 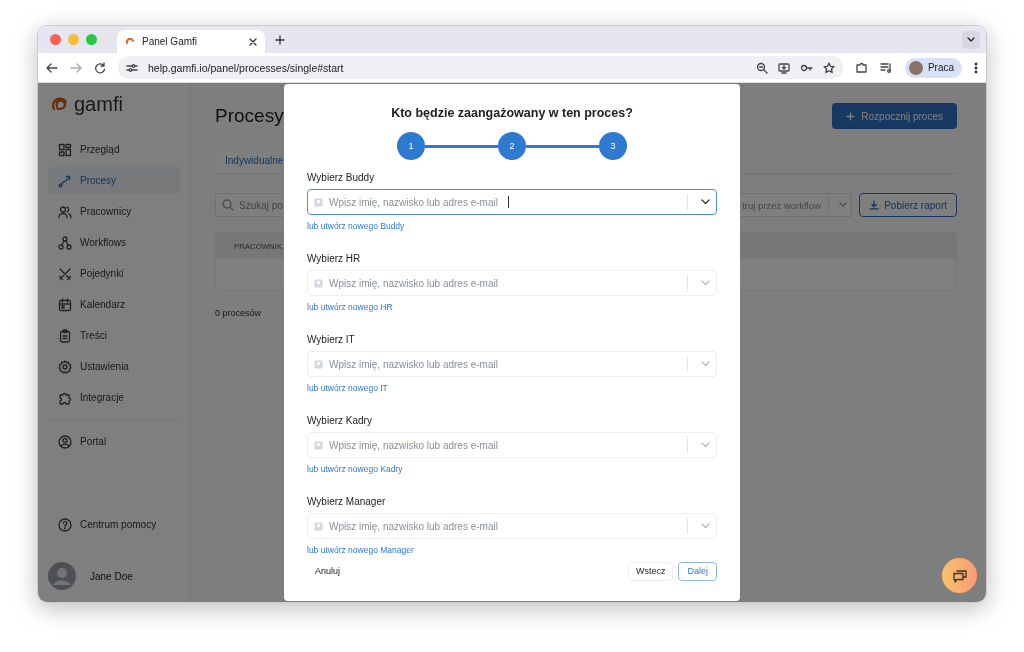 What do you see at coordinates (512, 146) in the screenshot?
I see `step-indicator: 2` at bounding box center [512, 146].